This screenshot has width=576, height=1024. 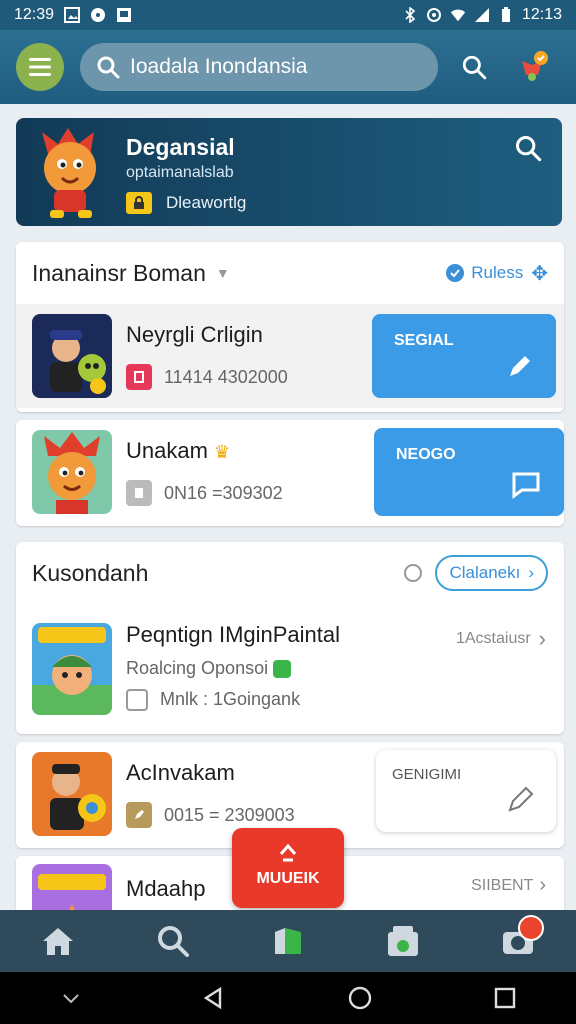 What do you see at coordinates (137, 699) in the screenshot?
I see `checkbox` at bounding box center [137, 699].